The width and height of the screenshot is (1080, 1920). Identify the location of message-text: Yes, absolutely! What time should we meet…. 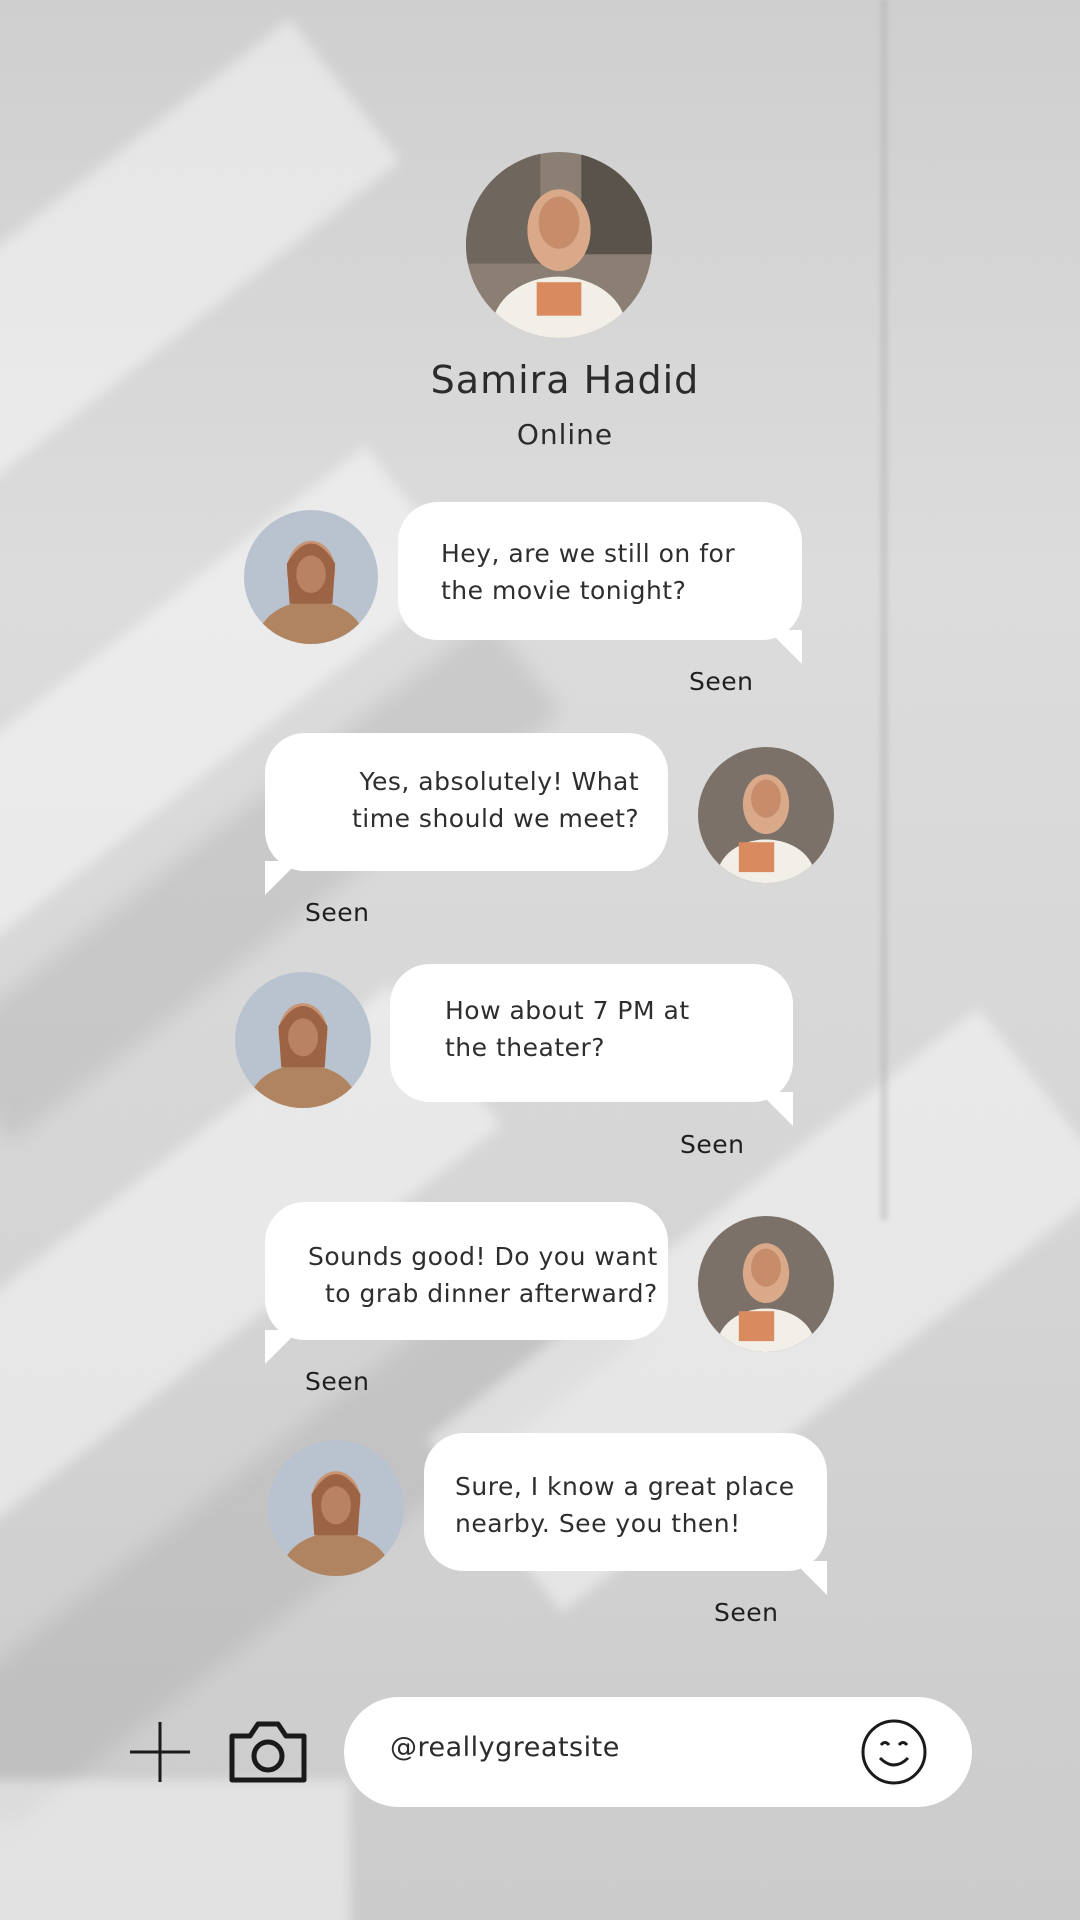
(496, 800).